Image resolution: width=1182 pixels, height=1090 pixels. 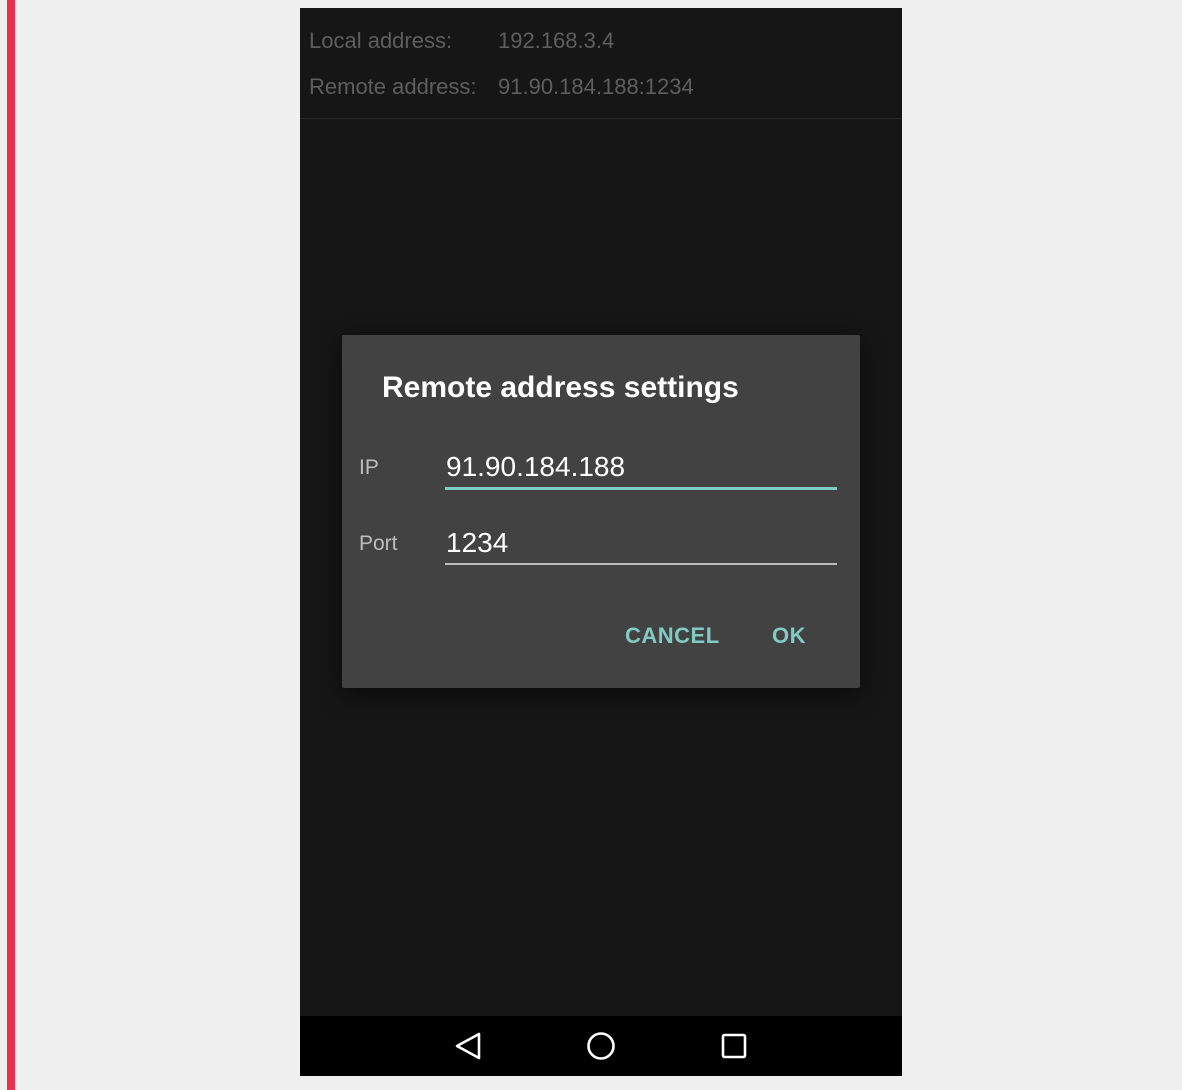 I want to click on ip-label: IP, so click(x=369, y=467).